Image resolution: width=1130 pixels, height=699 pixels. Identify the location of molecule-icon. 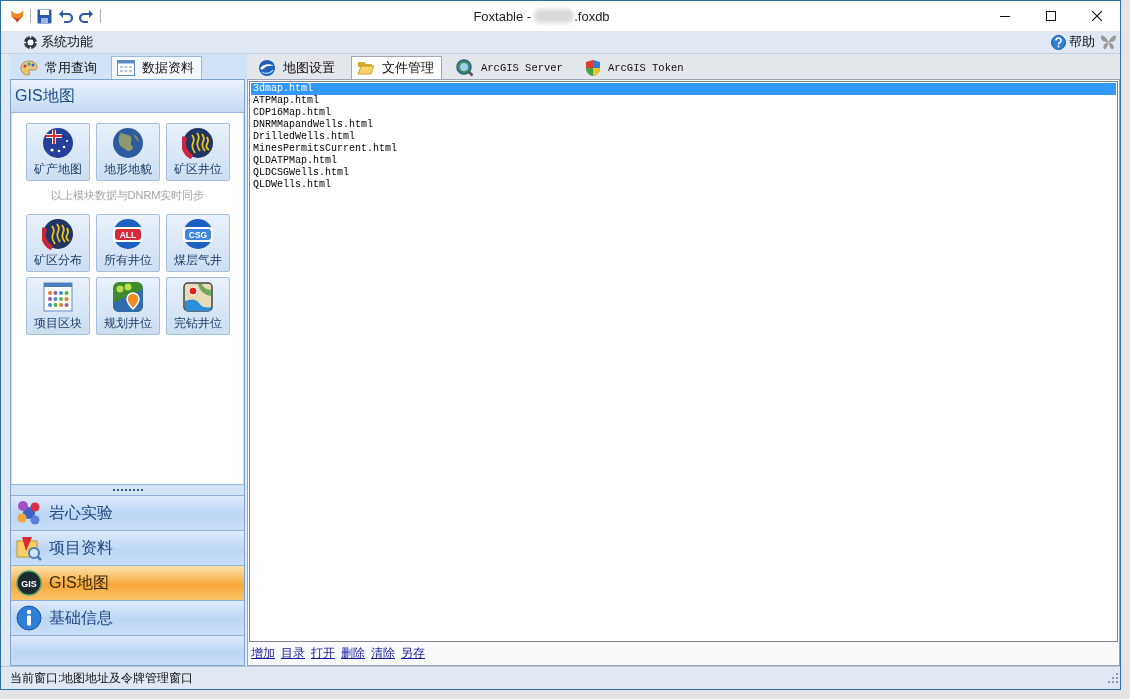
(29, 513).